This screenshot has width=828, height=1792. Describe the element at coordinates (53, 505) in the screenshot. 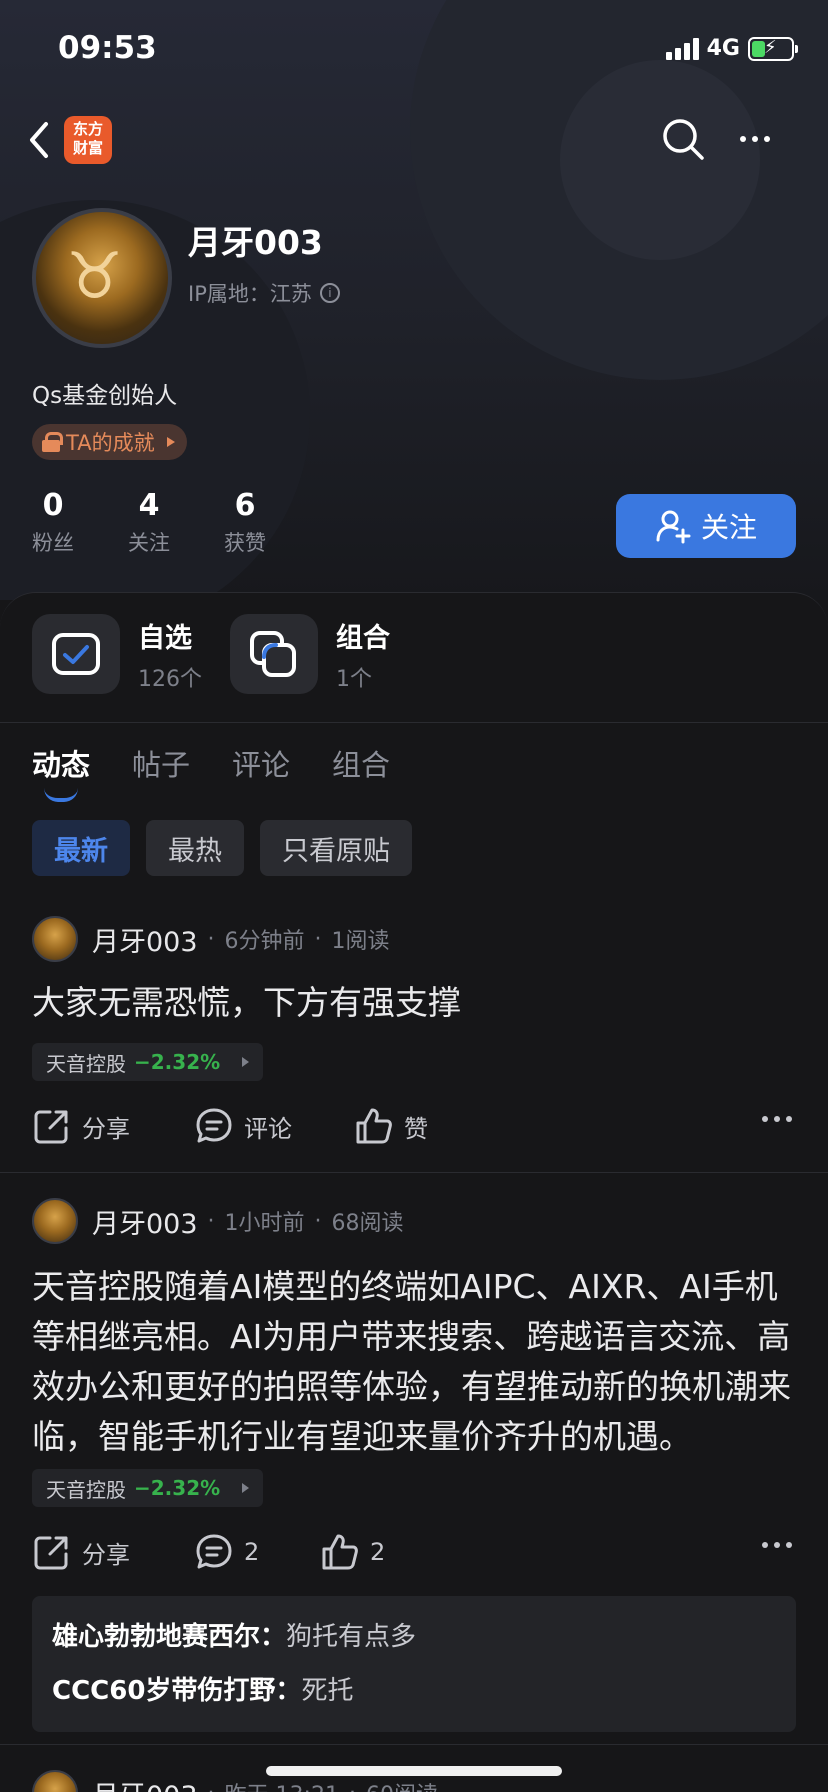

I see `stat-value: 0` at that location.